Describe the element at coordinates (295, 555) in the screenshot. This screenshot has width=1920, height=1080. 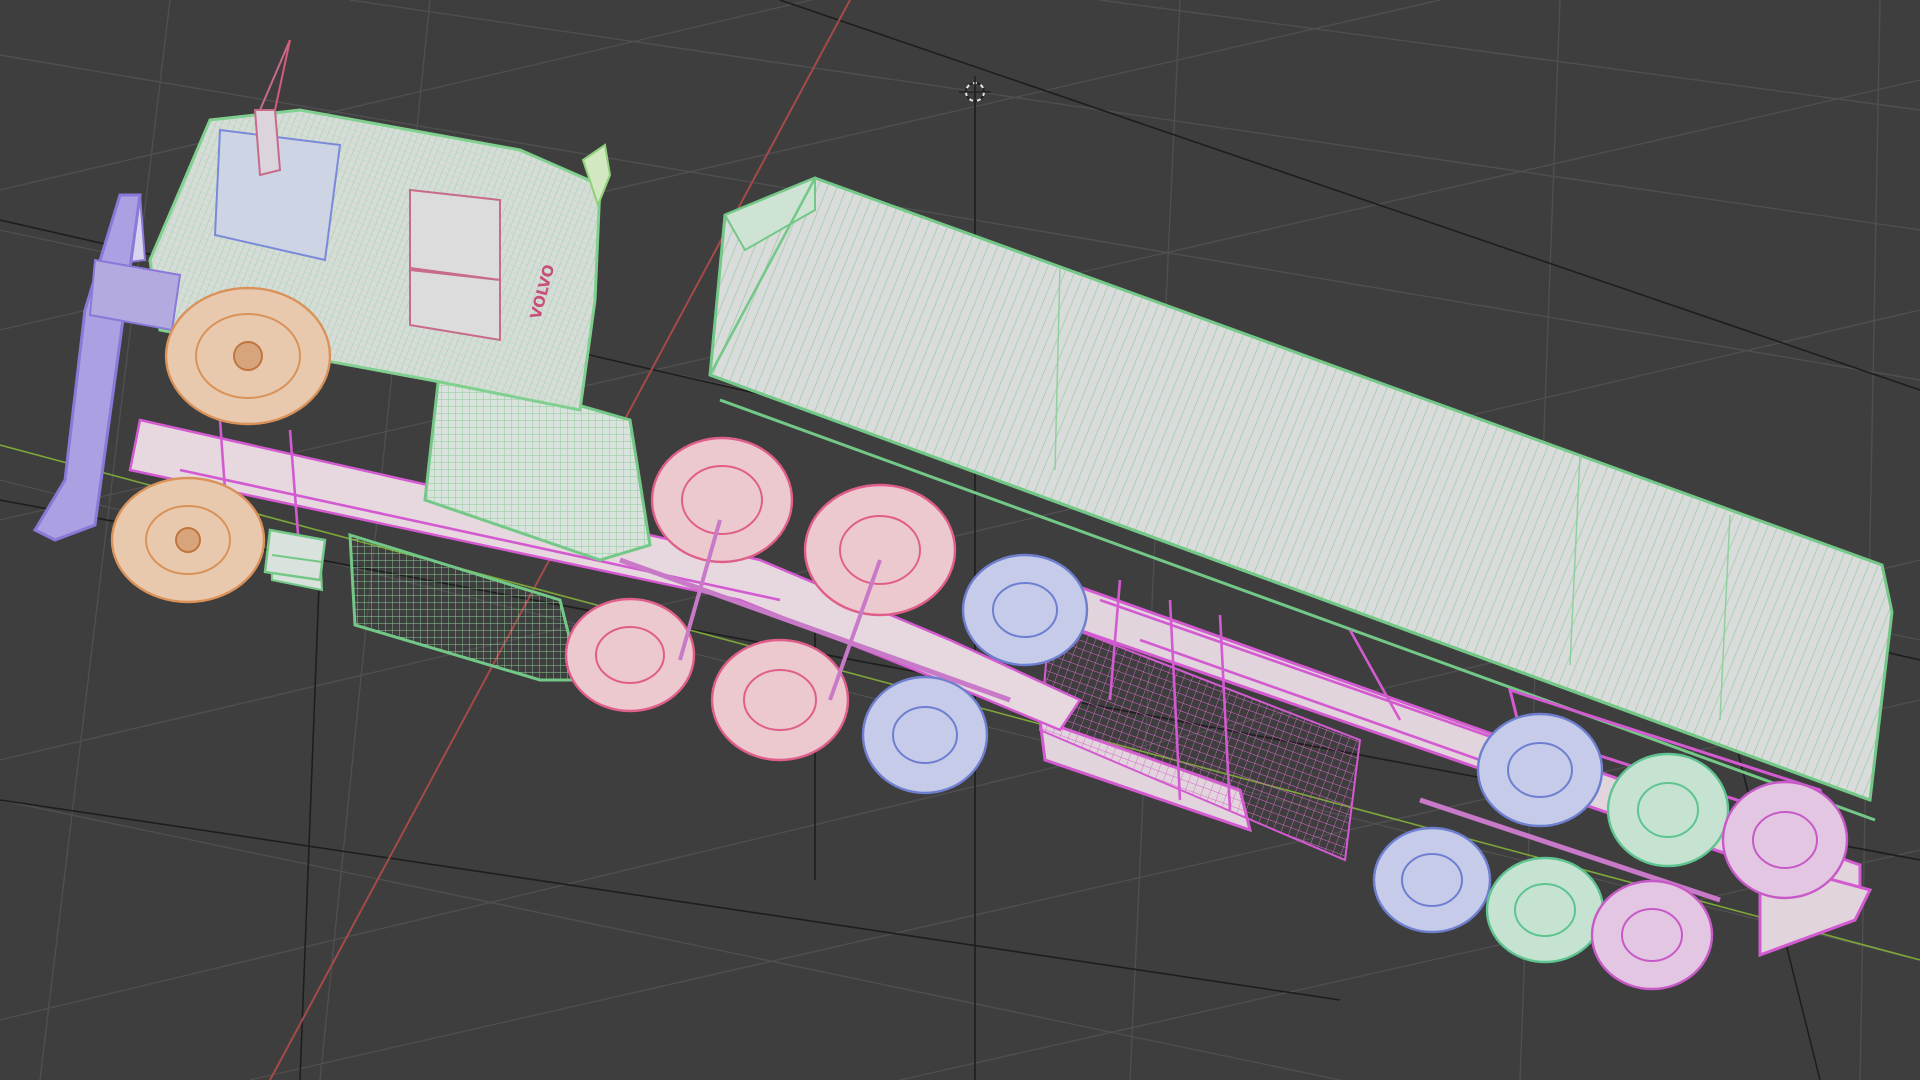
I see `cab-steps` at that location.